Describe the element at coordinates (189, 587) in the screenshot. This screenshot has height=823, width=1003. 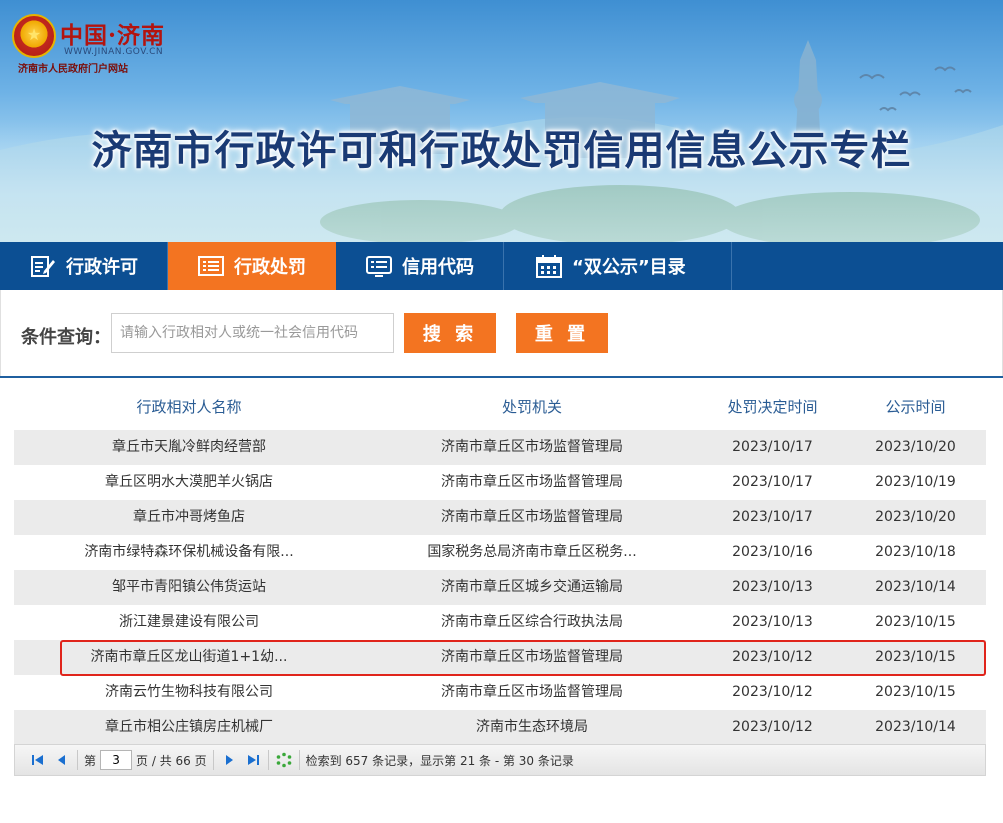
I see `cell-party-name: 邹平市青阳镇公伟货运站` at that location.